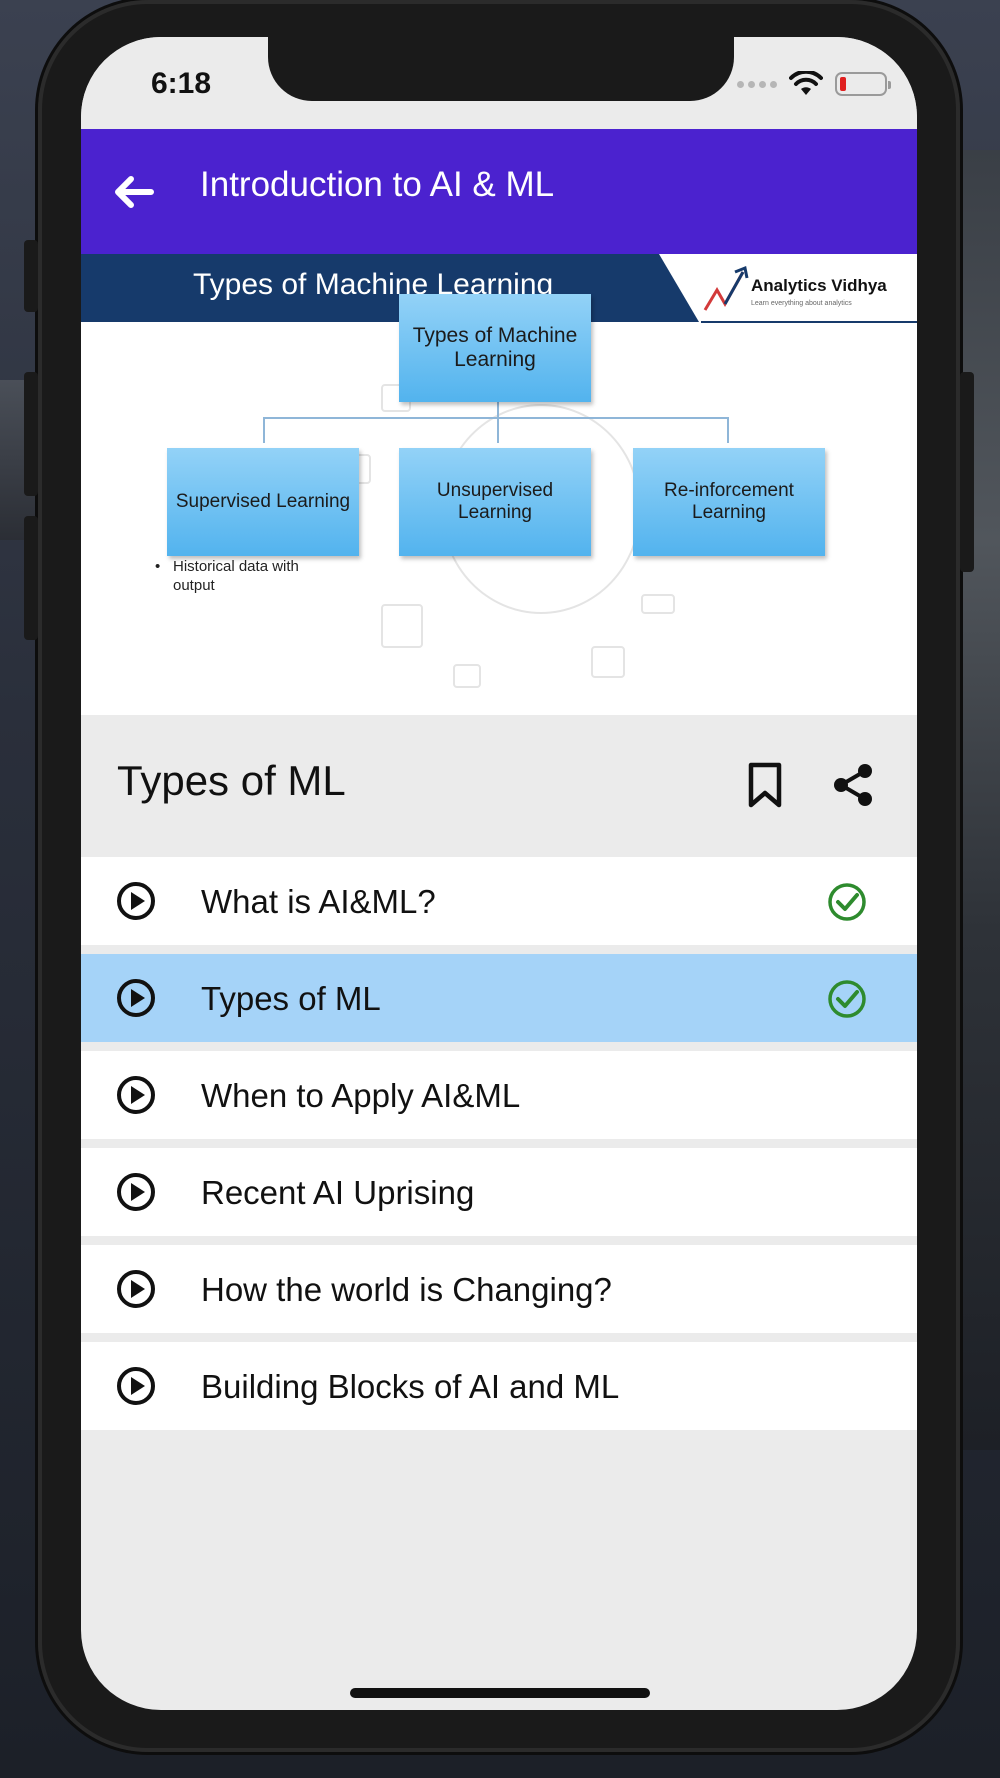 Image resolution: width=1000 pixels, height=1778 pixels. I want to click on faint-briefcase-icon, so click(467, 676).